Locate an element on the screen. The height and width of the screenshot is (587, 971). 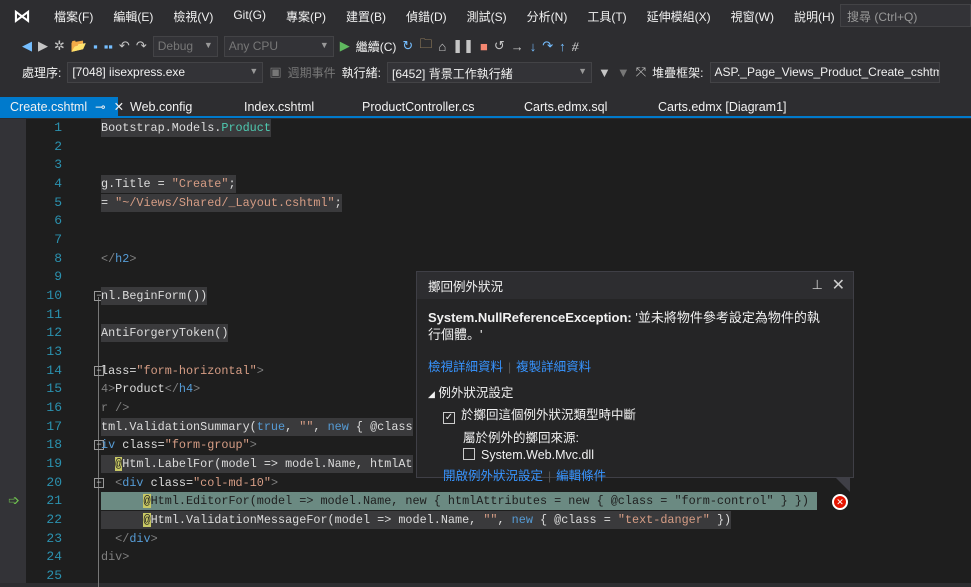
menu-item: 分析(N) is located at coordinates (547, 16).